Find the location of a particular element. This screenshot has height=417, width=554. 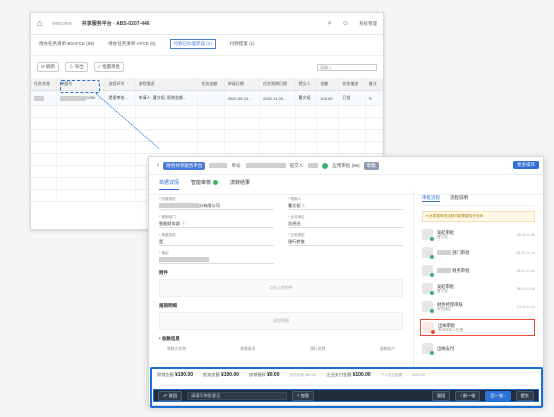

edit-icon: ✎ is located at coordinates (370, 98).